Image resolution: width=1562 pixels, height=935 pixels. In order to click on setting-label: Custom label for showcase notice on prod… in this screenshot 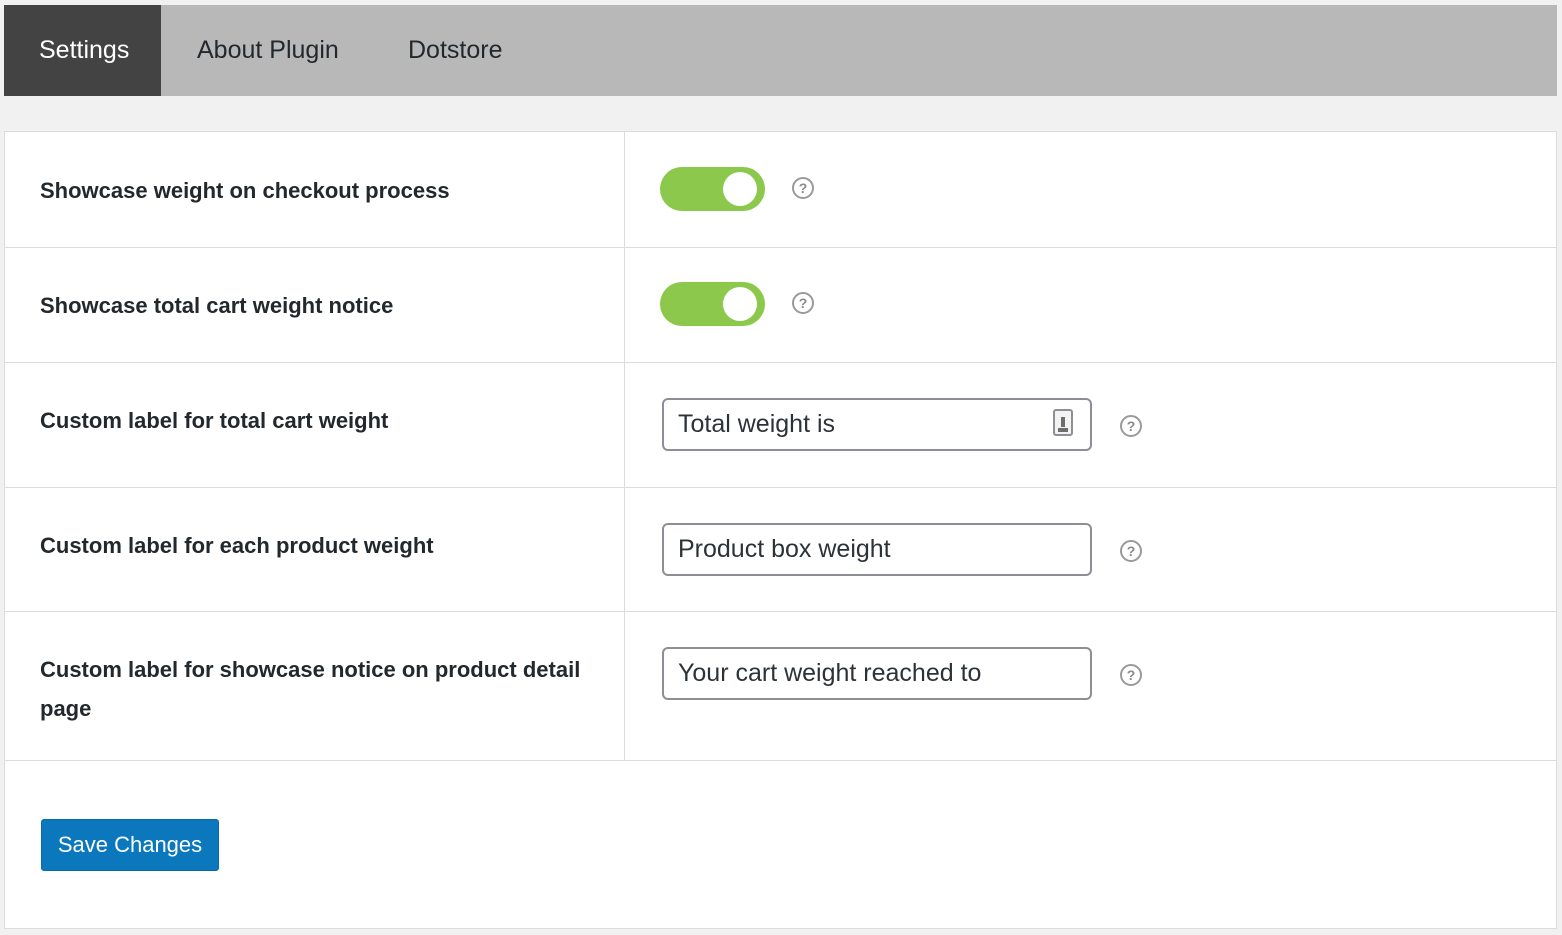, I will do `click(310, 689)`.